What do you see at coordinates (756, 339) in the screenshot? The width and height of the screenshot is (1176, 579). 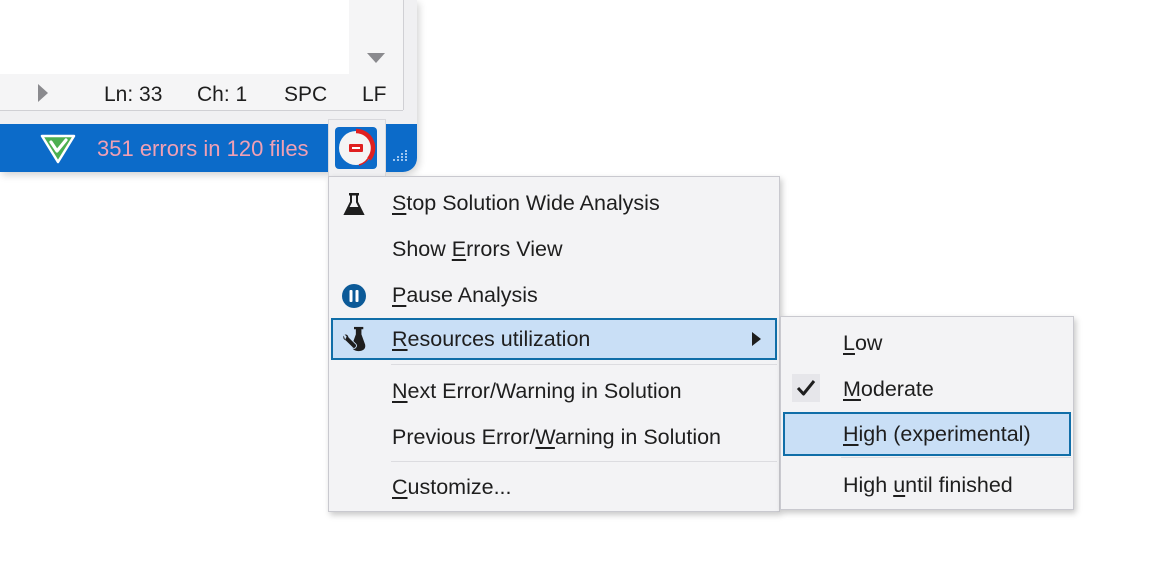 I see `submenu-arrow-icon` at bounding box center [756, 339].